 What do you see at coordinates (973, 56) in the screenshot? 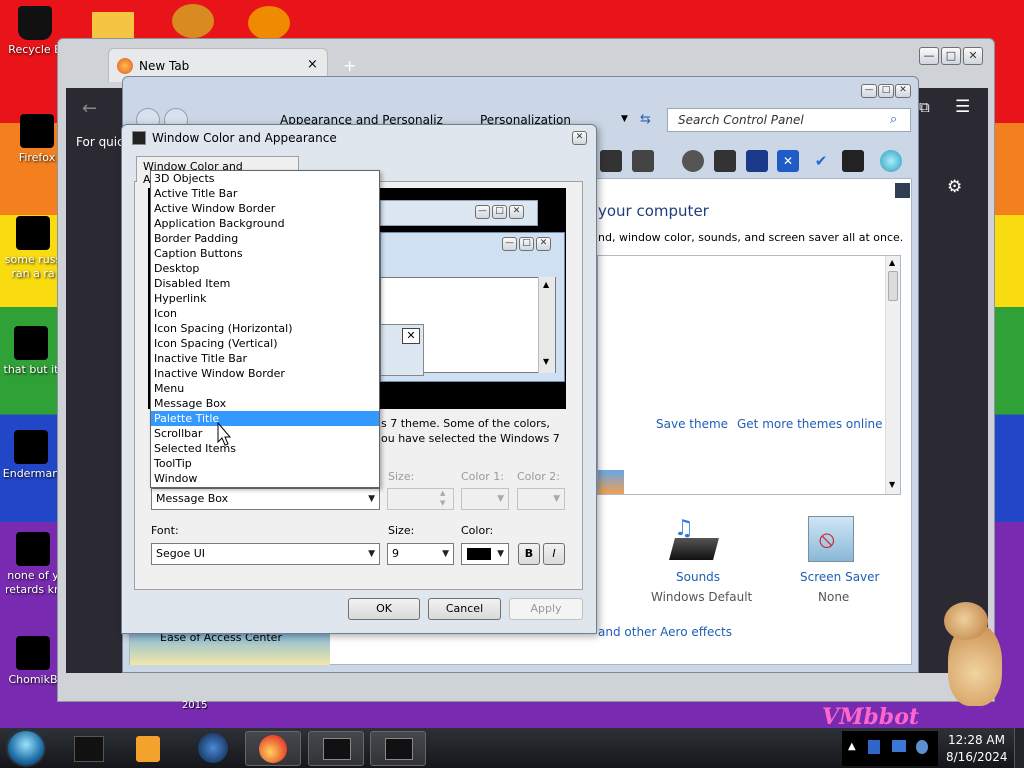
I see `close-button: ✕` at bounding box center [973, 56].